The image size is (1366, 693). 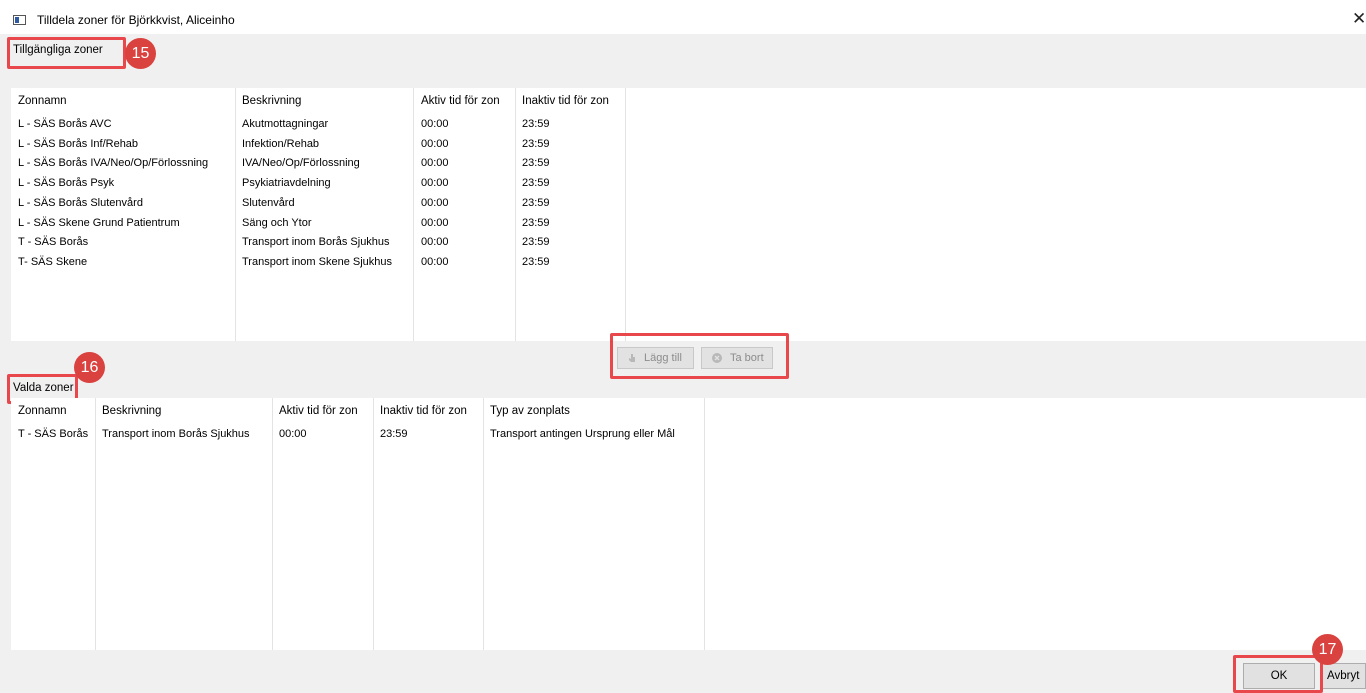 What do you see at coordinates (460, 101) in the screenshot?
I see `available-header-2: Aktiv tid för zon` at bounding box center [460, 101].